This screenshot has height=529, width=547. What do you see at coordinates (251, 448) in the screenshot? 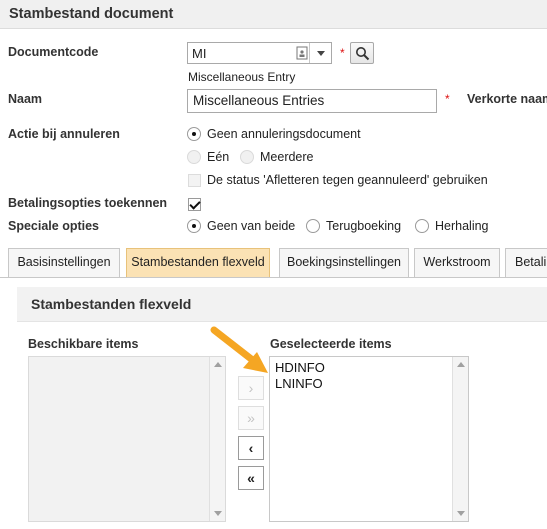
I see `move-left-button: ‹` at bounding box center [251, 448].